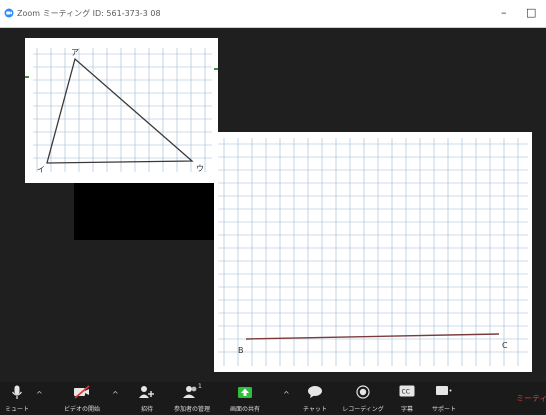 Image resolution: width=546 pixels, height=415 pixels. I want to click on maximize-button: □, so click(531, 12).